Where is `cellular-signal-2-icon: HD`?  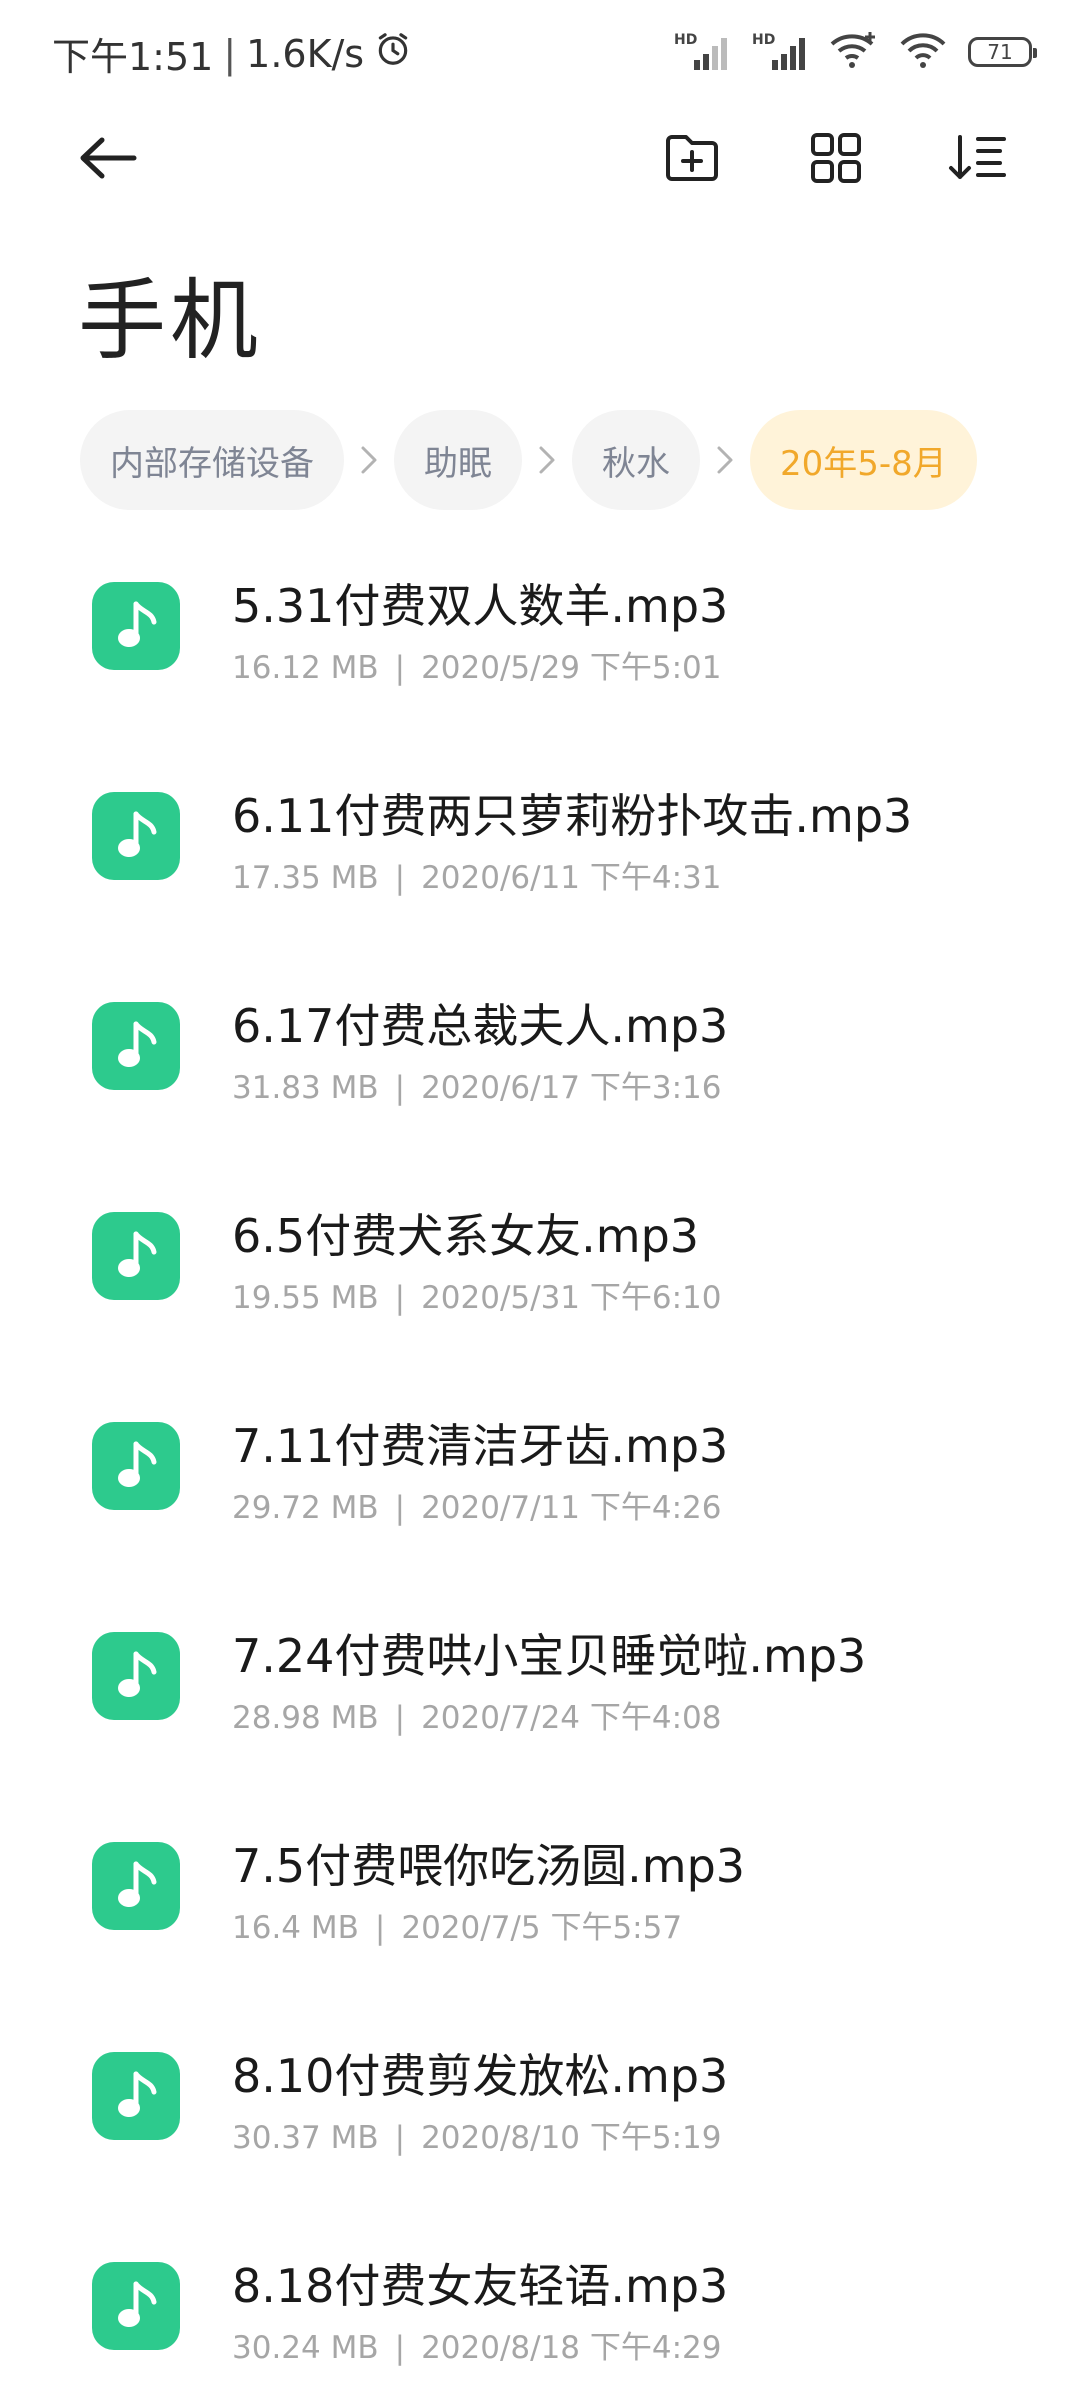
cellular-signal-2-icon: HD is located at coordinates (780, 52).